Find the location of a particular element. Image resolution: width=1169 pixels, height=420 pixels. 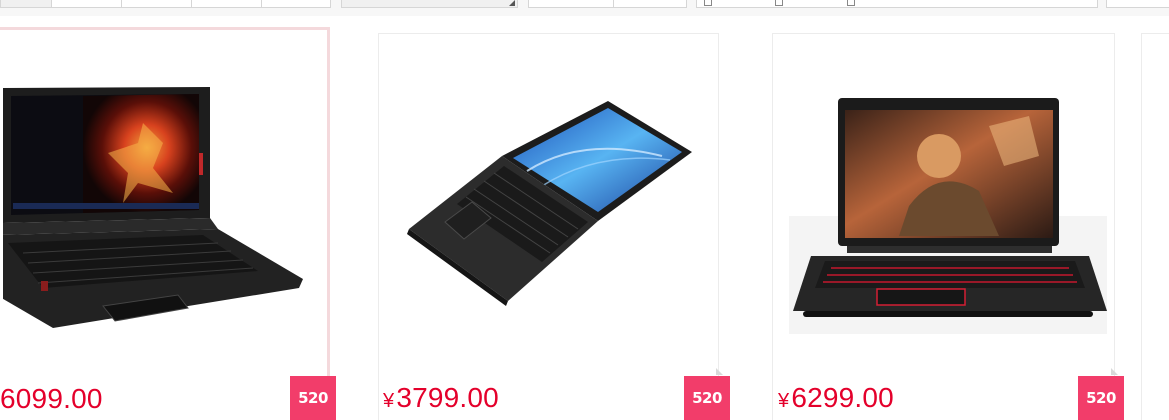

product-price: ¥6299.00 is located at coordinates (836, 397).